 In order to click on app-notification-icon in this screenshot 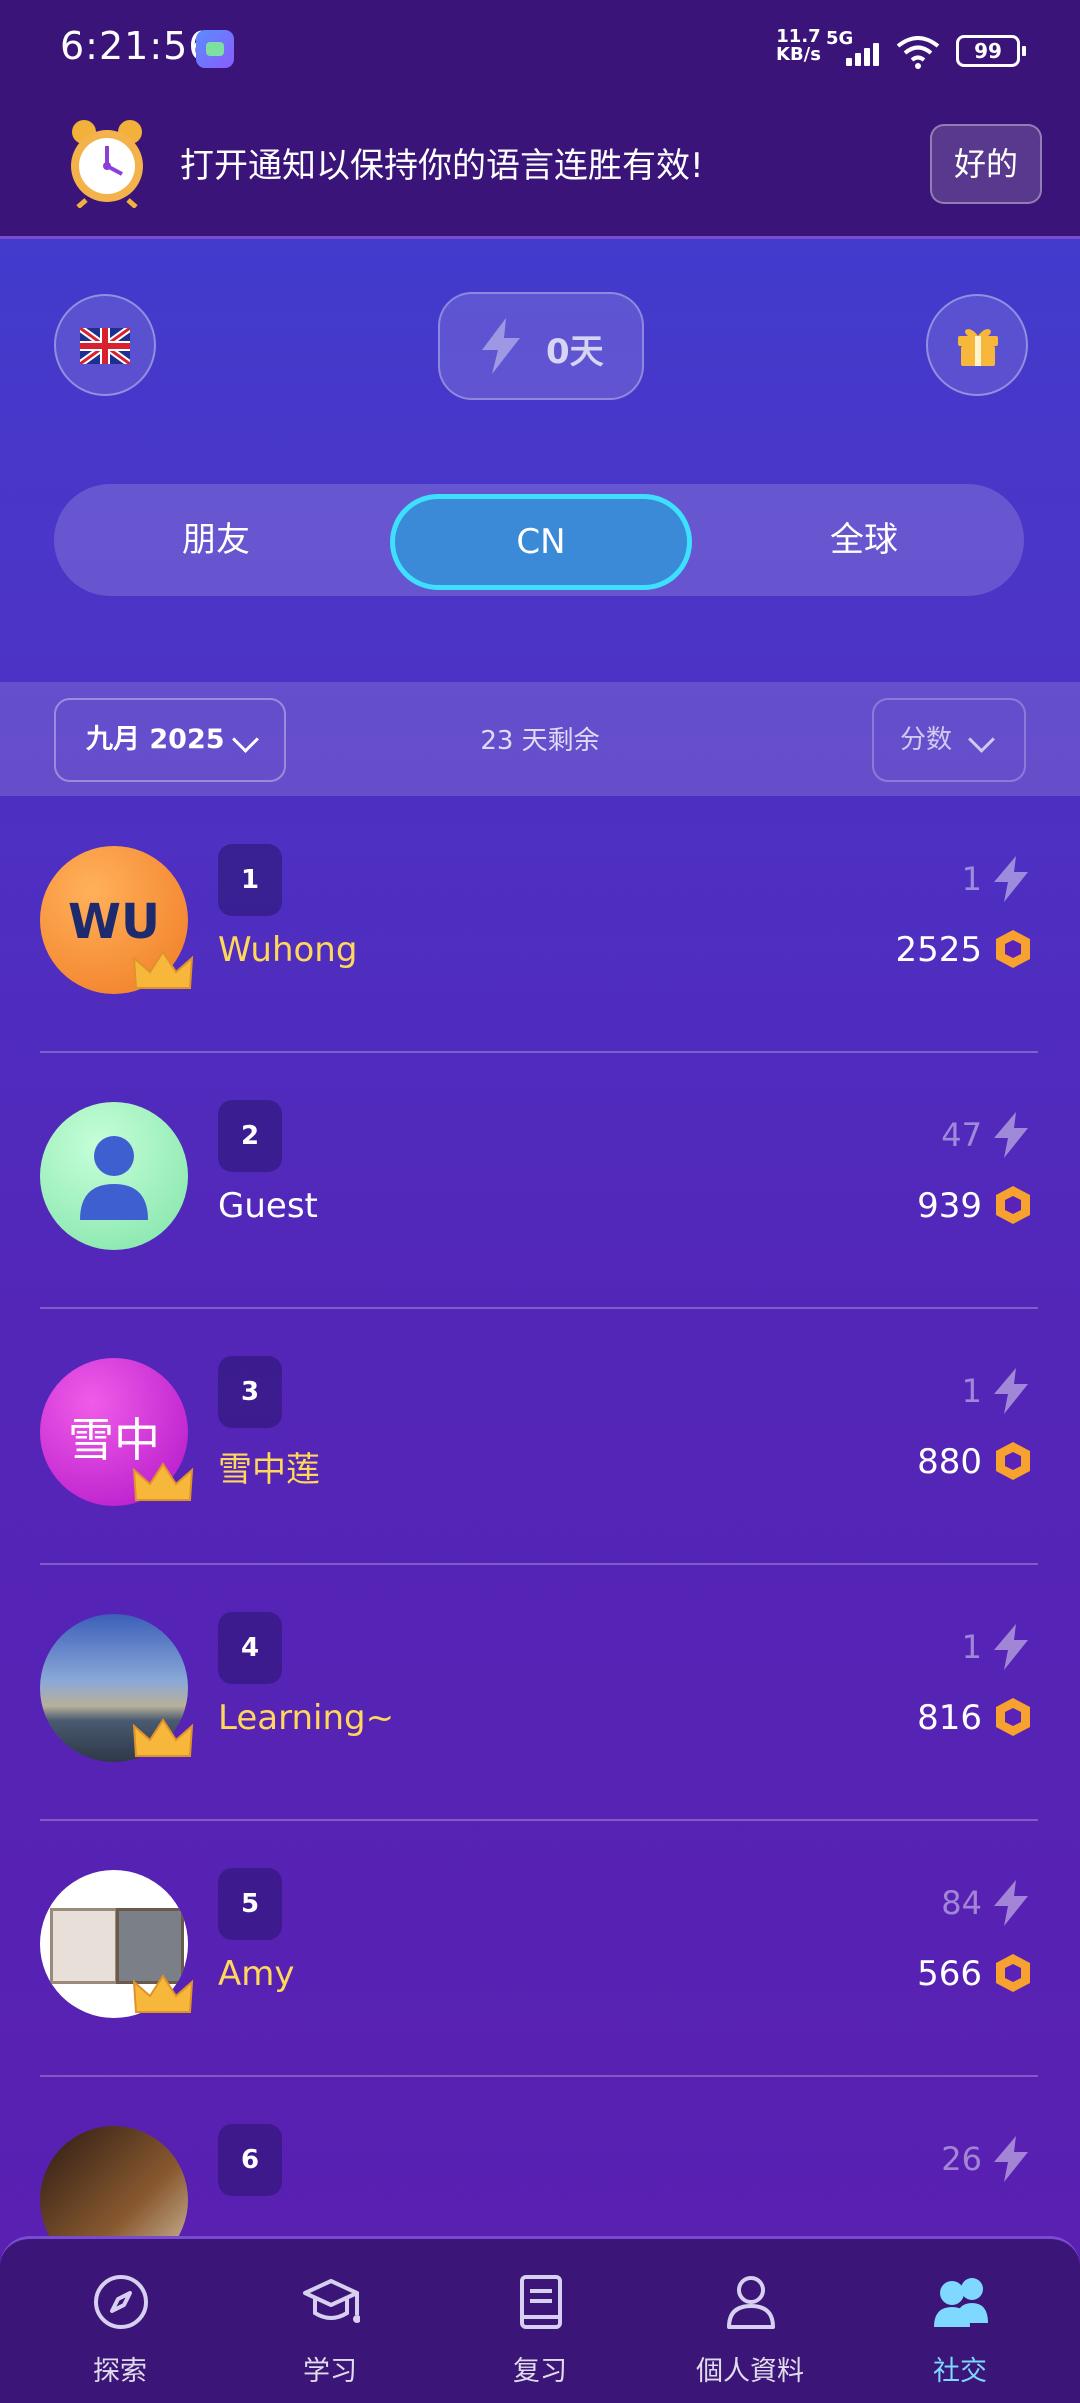, I will do `click(215, 49)`.